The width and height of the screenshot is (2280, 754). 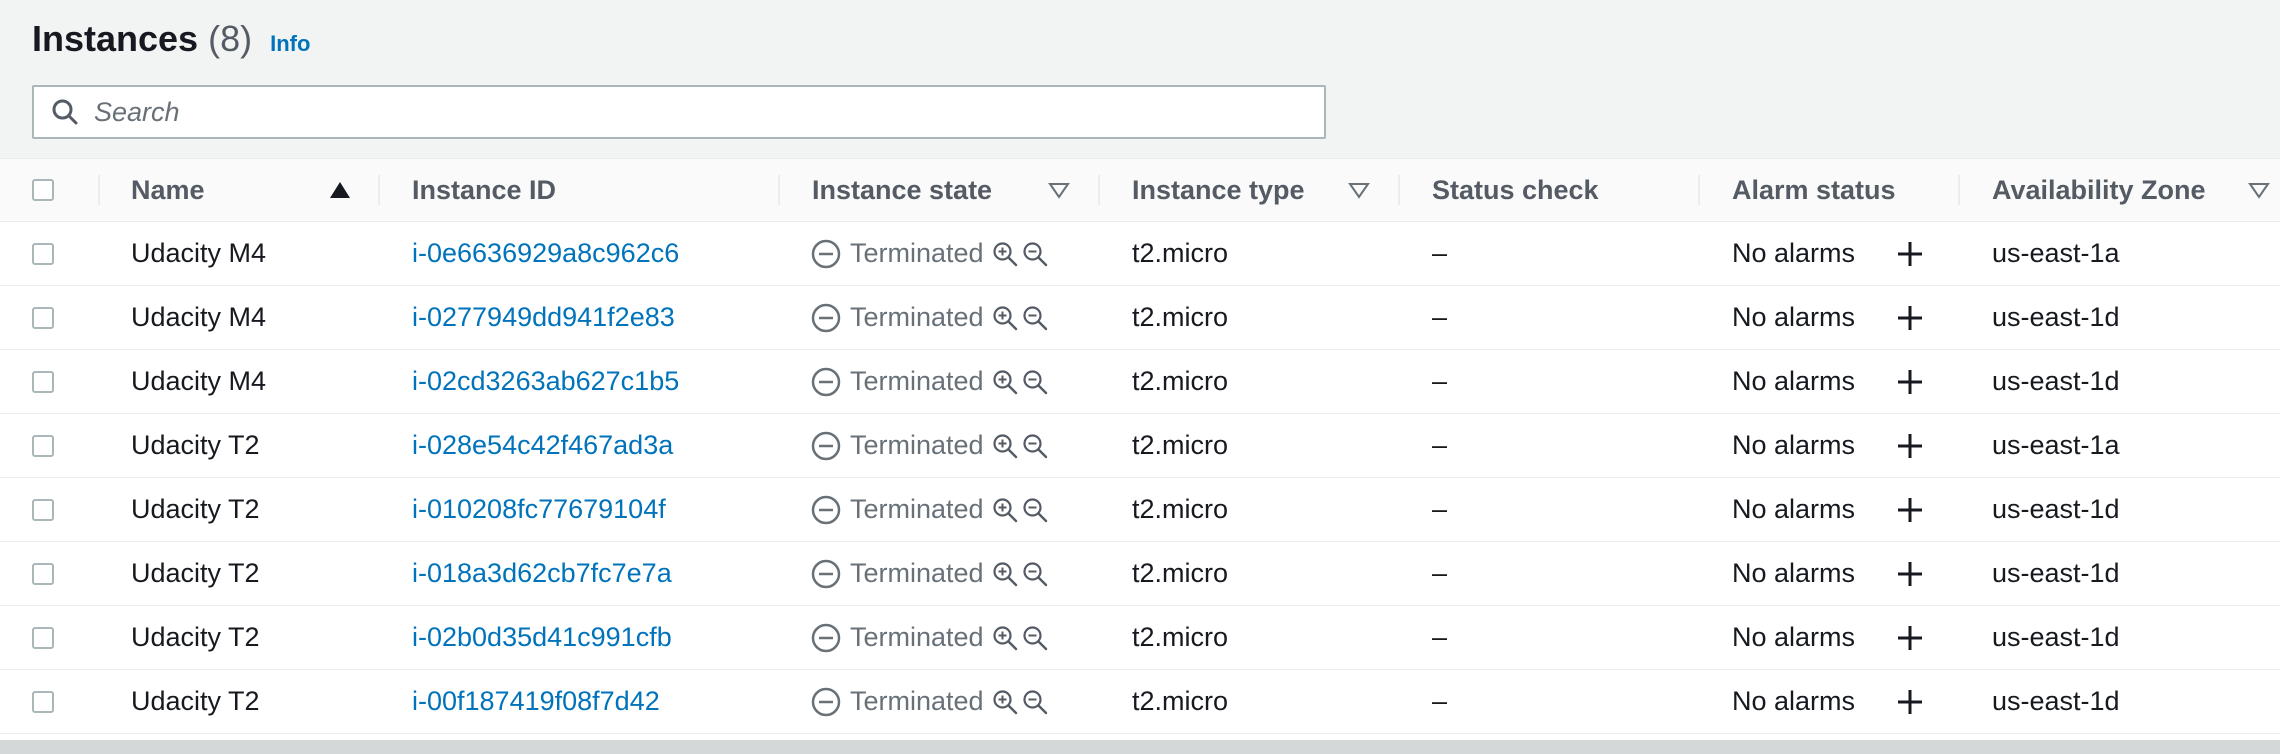 What do you see at coordinates (168, 190) in the screenshot?
I see `column-header-name: Name` at bounding box center [168, 190].